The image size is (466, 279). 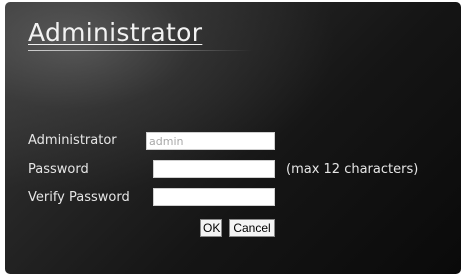 What do you see at coordinates (252, 228) in the screenshot?
I see `cancel-button: Cancel` at bounding box center [252, 228].